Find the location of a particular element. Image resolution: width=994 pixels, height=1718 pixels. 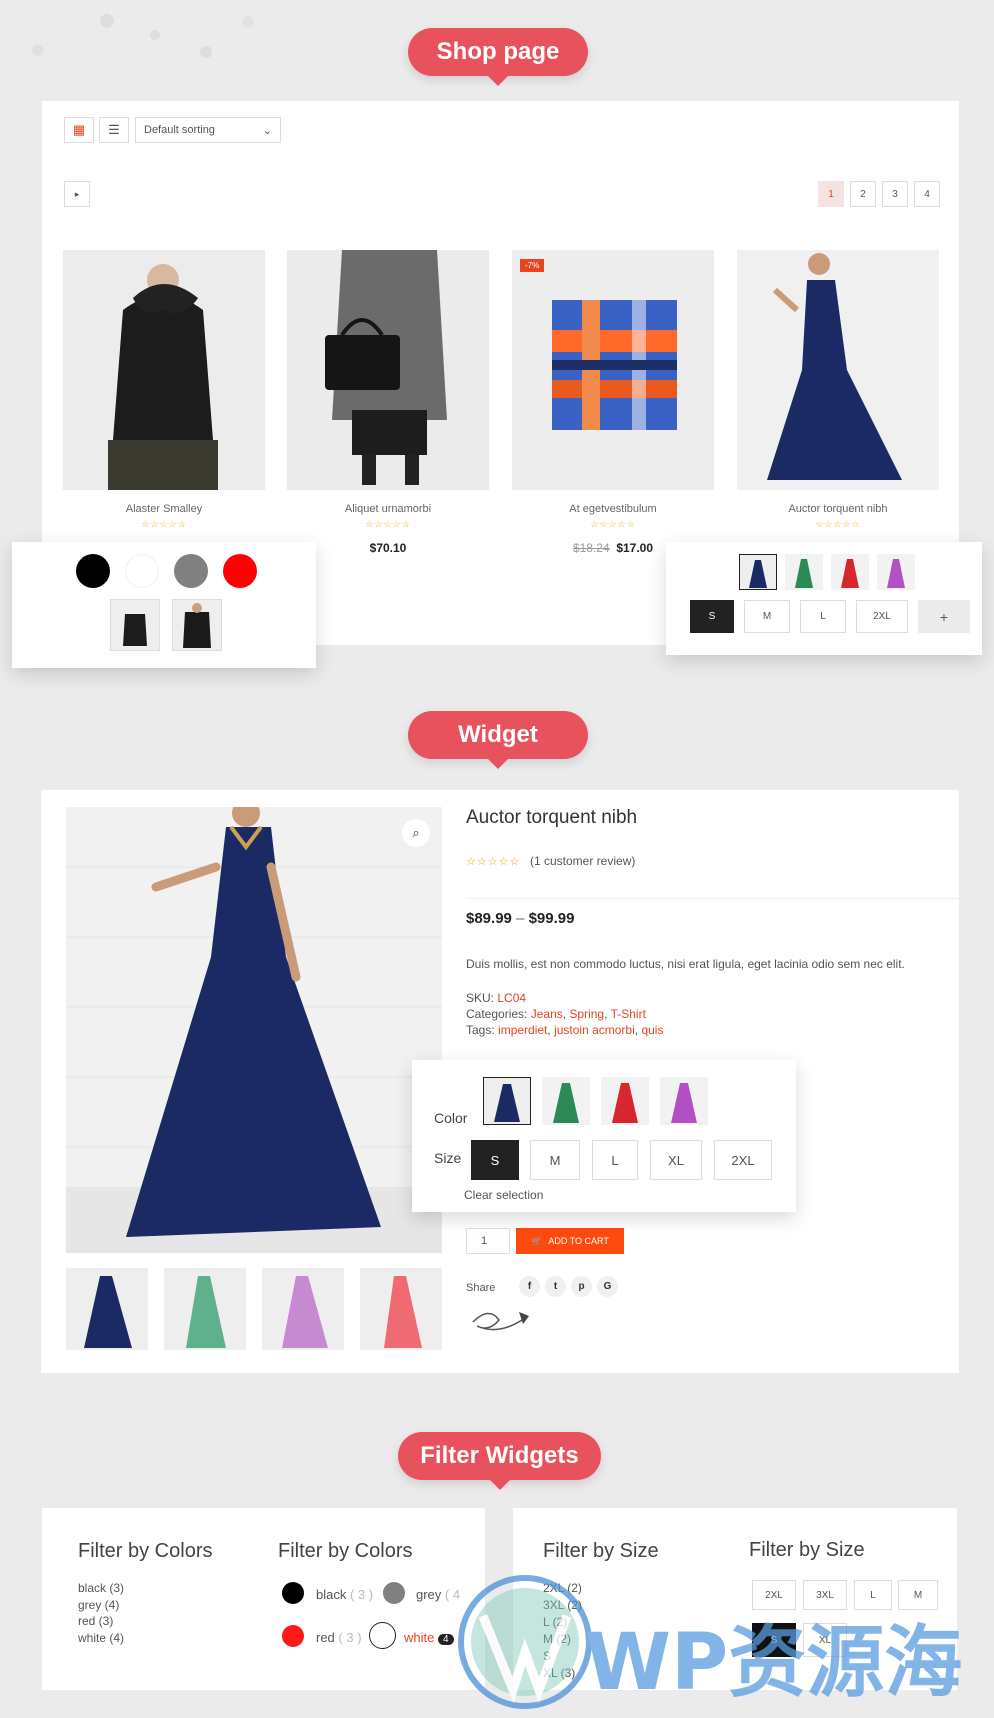

color-swatch-card is located at coordinates (164, 605).